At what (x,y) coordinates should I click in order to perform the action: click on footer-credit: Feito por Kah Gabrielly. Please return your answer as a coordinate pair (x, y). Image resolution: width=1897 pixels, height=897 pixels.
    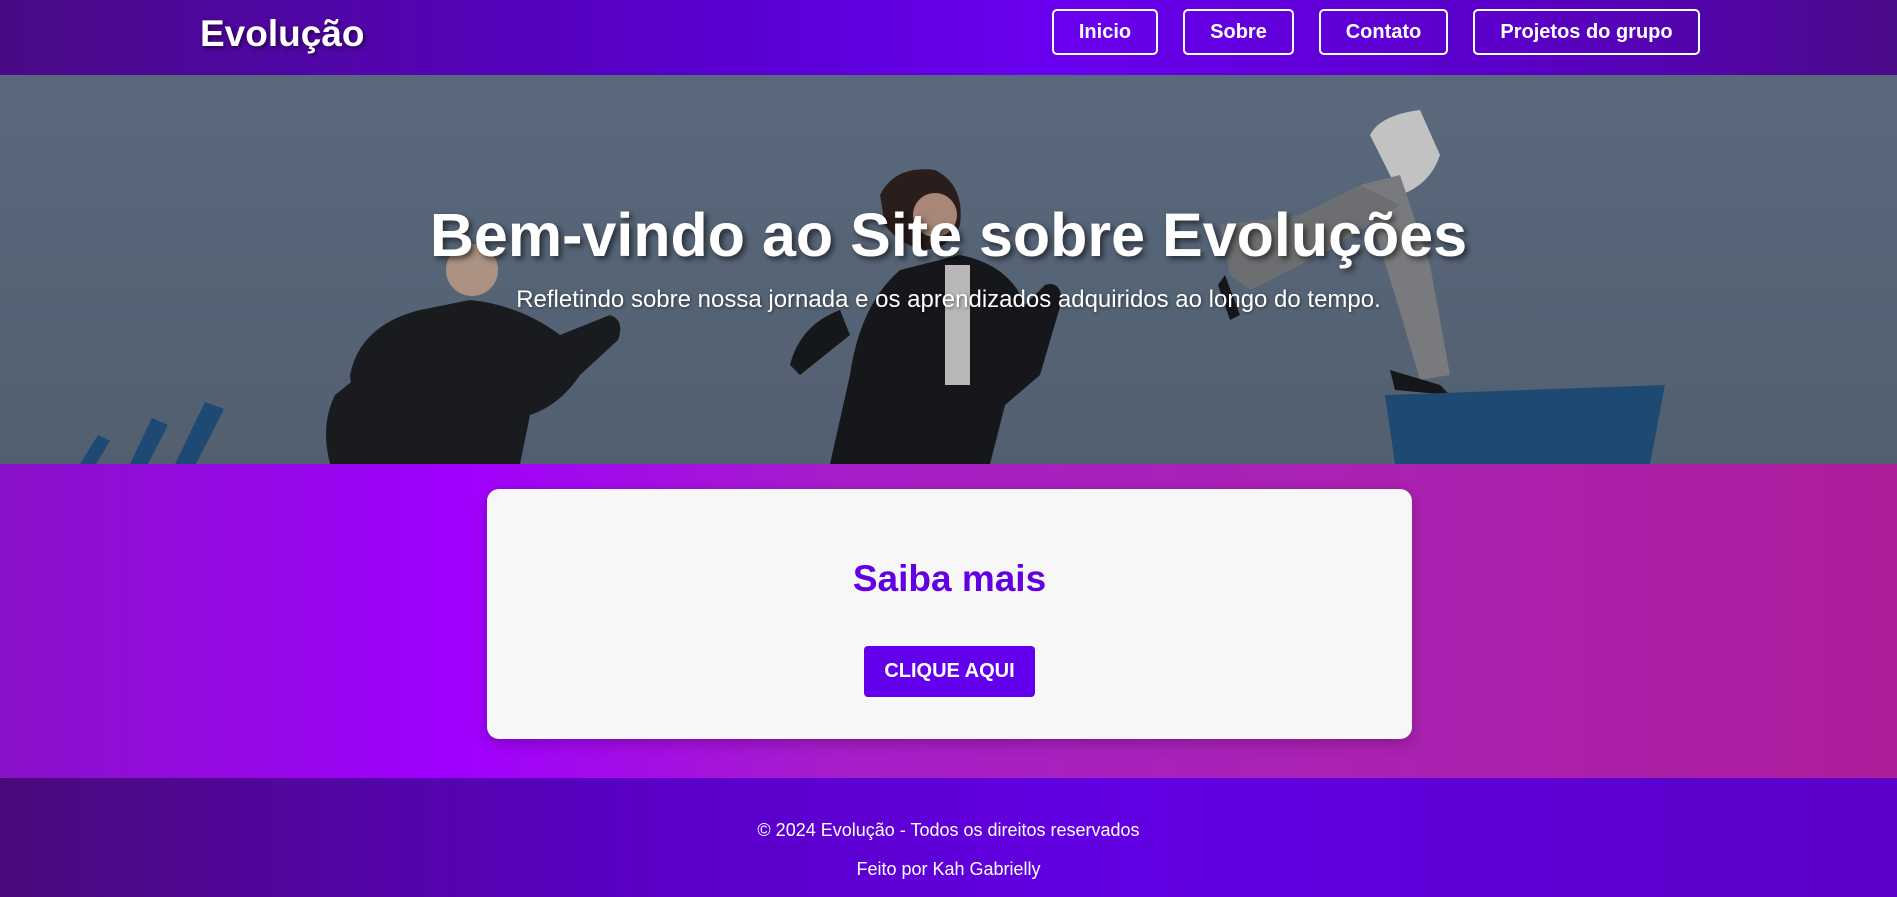
    Looking at the image, I should click on (948, 869).